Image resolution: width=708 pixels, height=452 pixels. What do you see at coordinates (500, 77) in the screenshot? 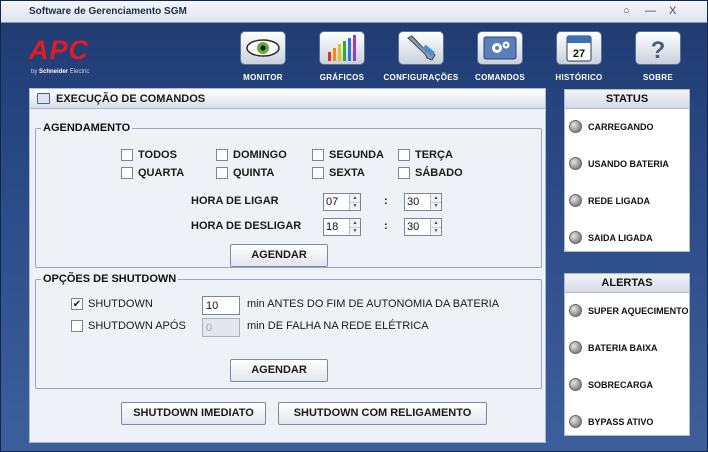
I see `toolbar-comandos-label: COMANDOS` at bounding box center [500, 77].